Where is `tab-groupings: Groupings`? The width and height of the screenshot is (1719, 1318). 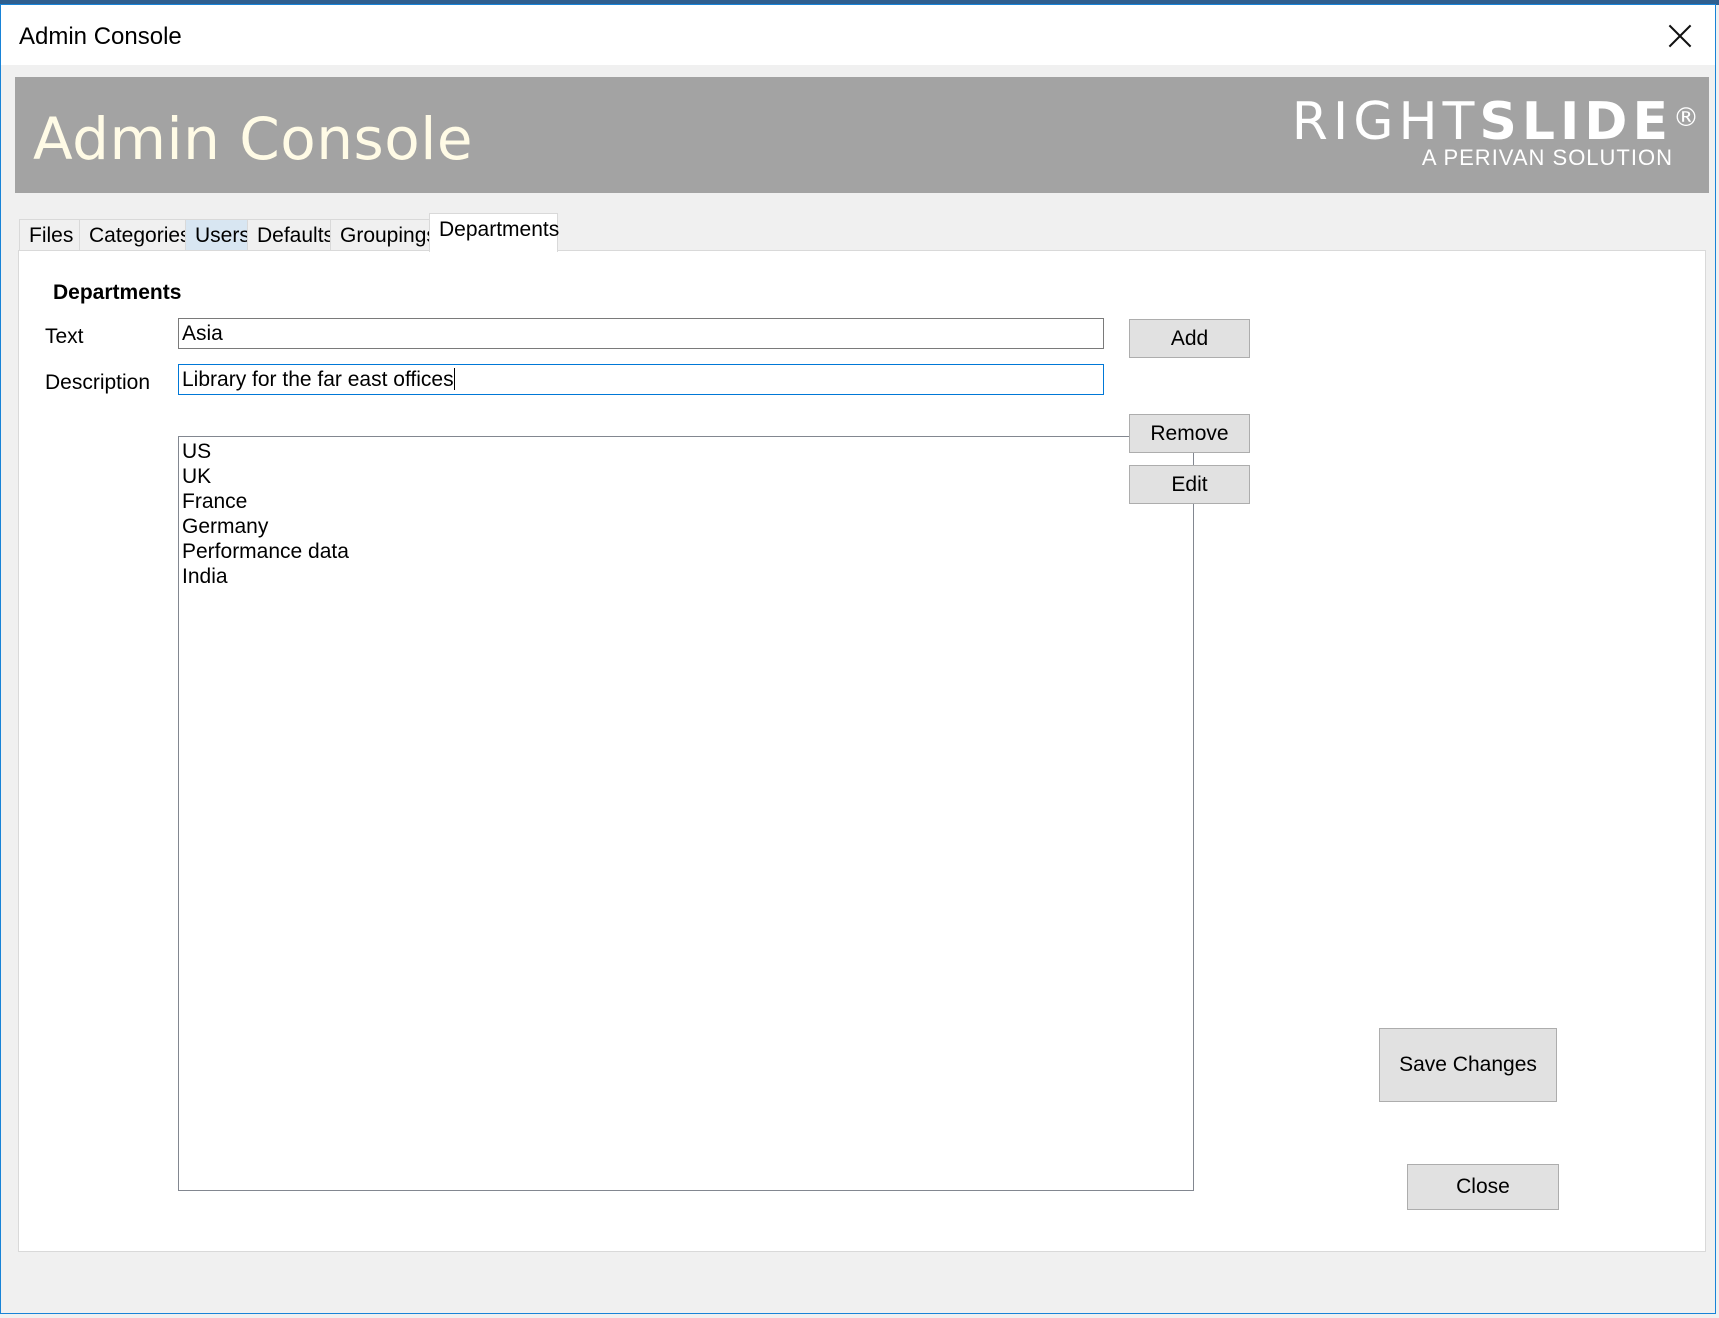 tab-groupings: Groupings is located at coordinates (383, 235).